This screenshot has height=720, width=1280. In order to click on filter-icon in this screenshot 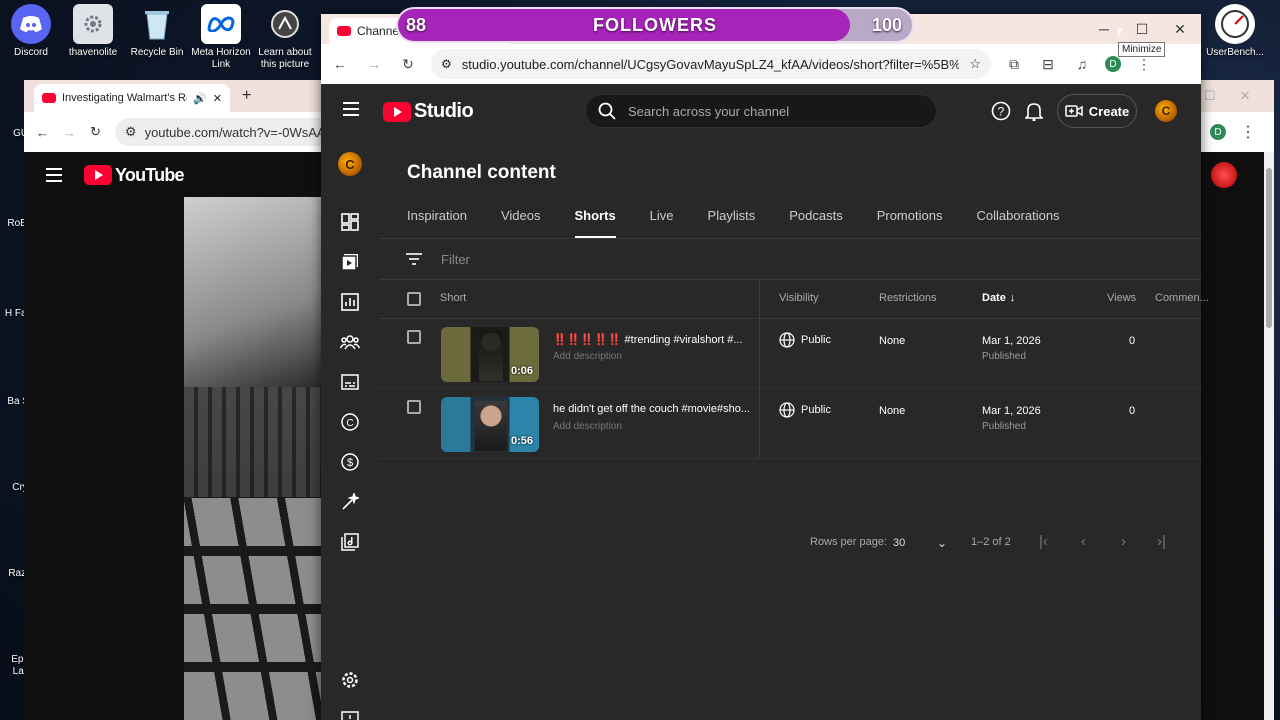, I will do `click(414, 259)`.